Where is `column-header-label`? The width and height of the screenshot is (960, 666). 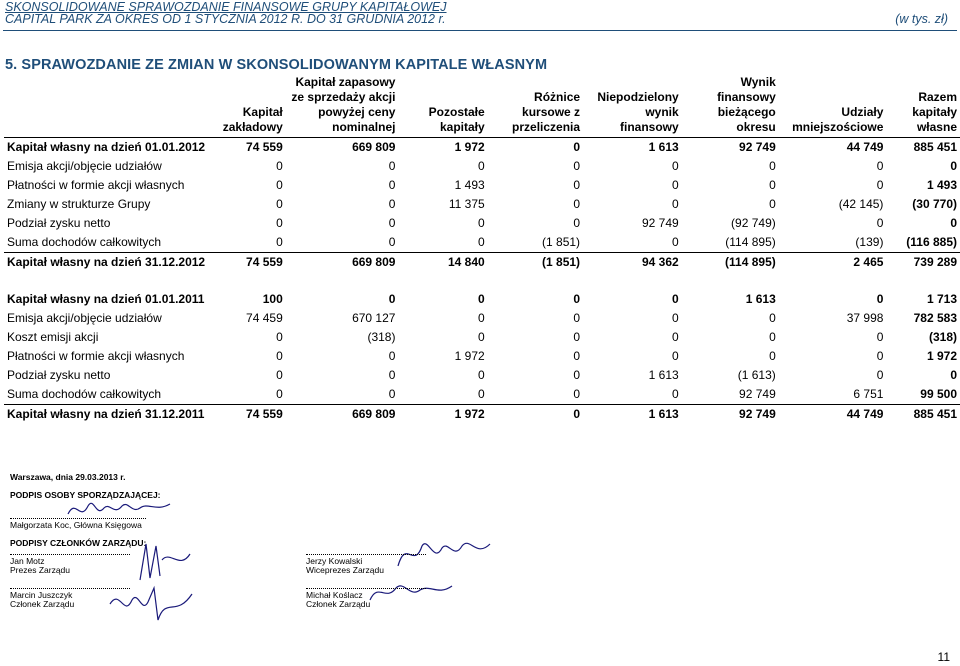 column-header-label is located at coordinates (106, 106).